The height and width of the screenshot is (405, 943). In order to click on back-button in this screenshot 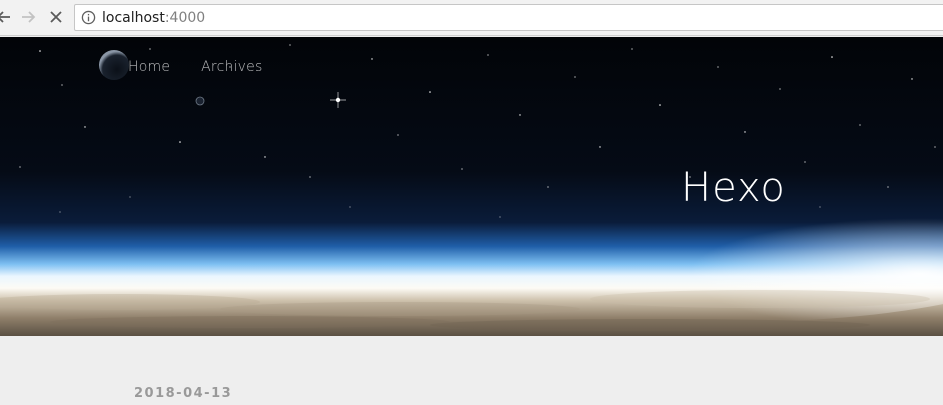, I will do `click(8, 17)`.